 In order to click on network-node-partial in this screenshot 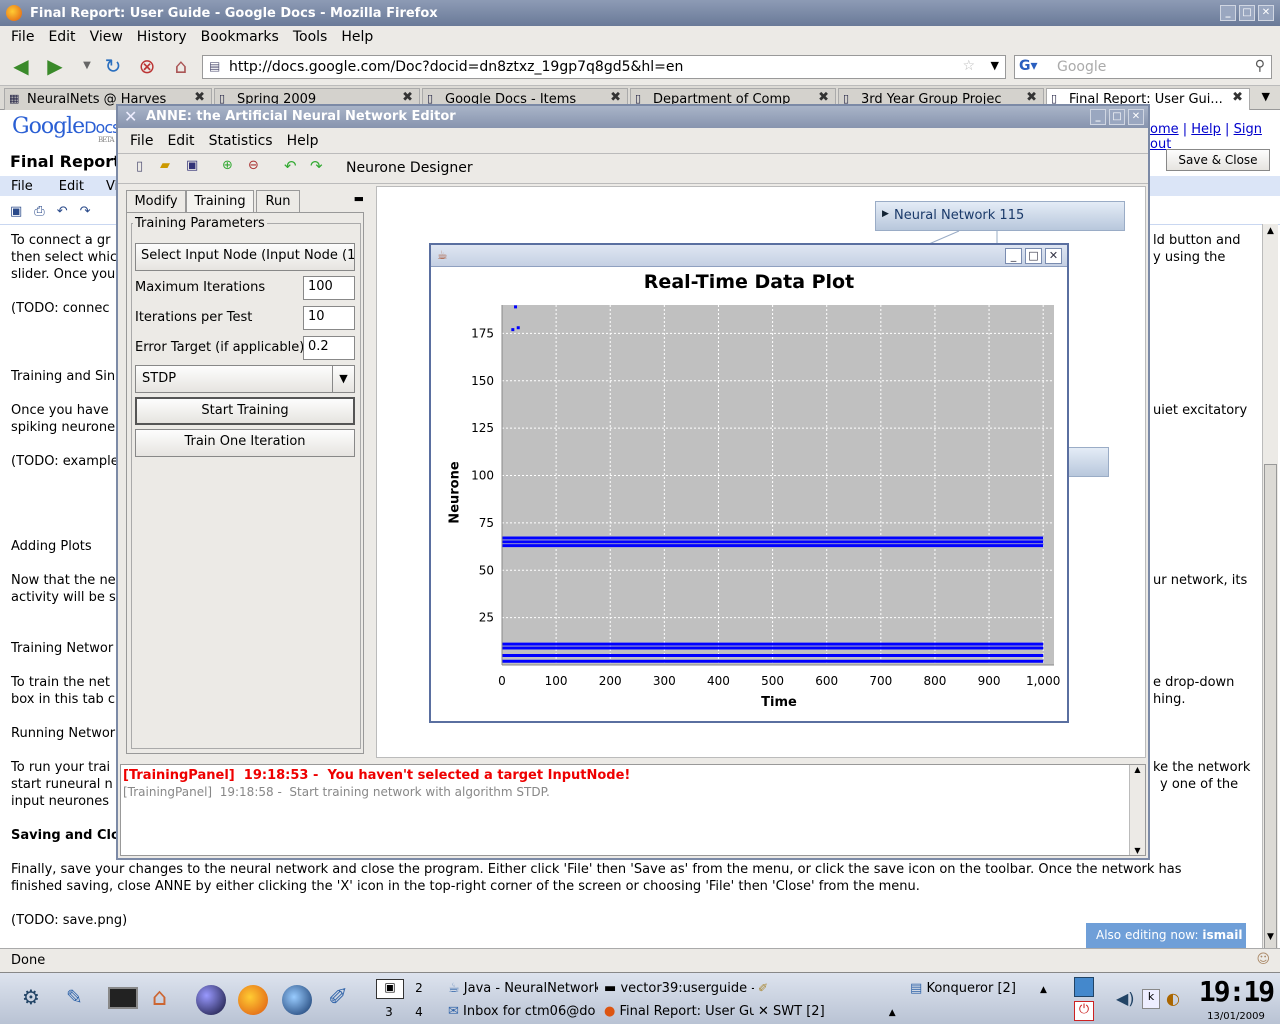, I will do `click(1088, 462)`.